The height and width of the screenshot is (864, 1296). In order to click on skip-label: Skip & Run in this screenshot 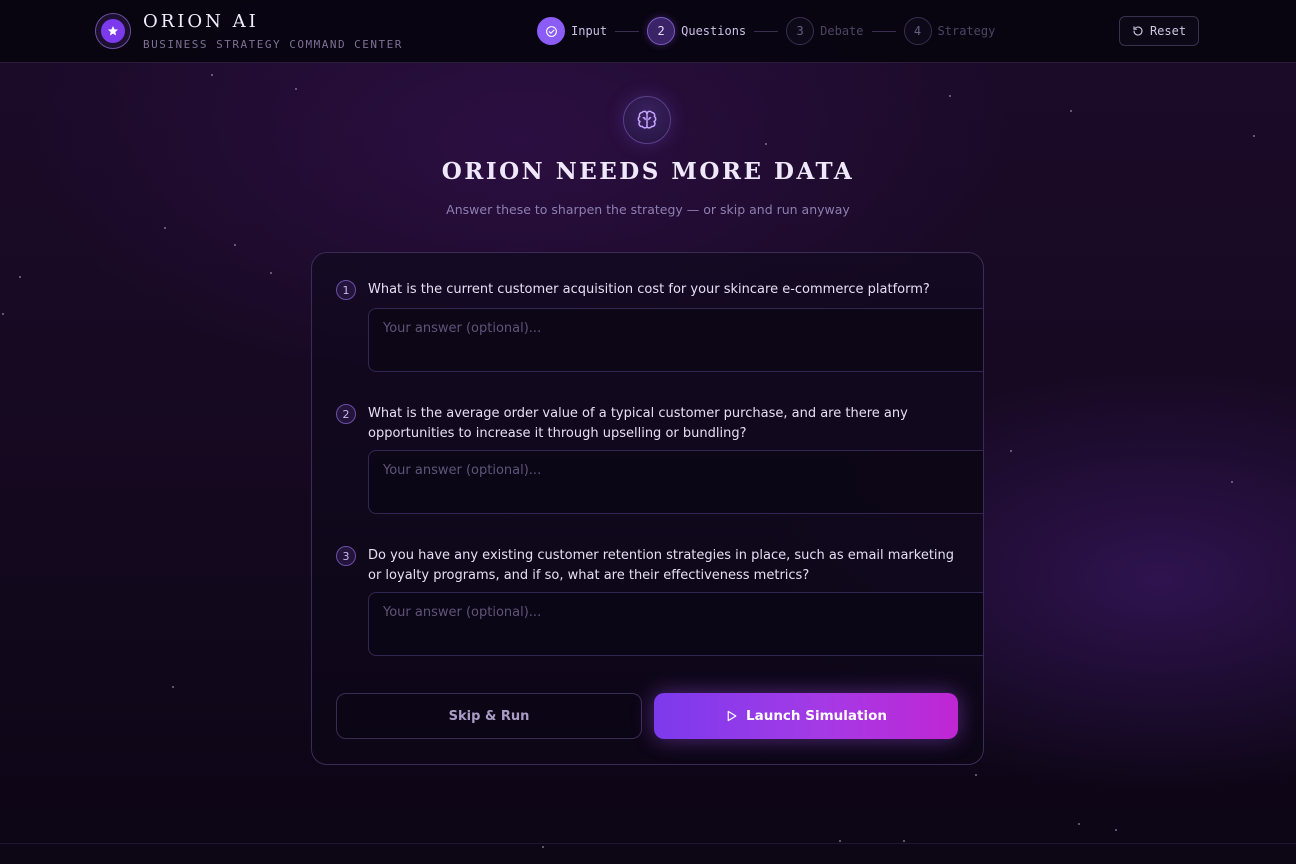, I will do `click(489, 716)`.